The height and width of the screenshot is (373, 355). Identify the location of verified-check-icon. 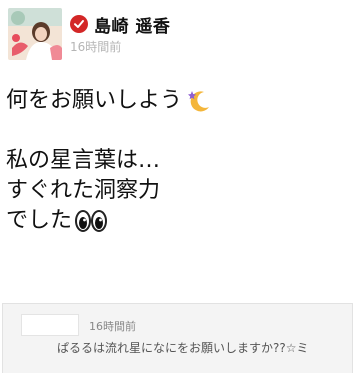
(79, 24).